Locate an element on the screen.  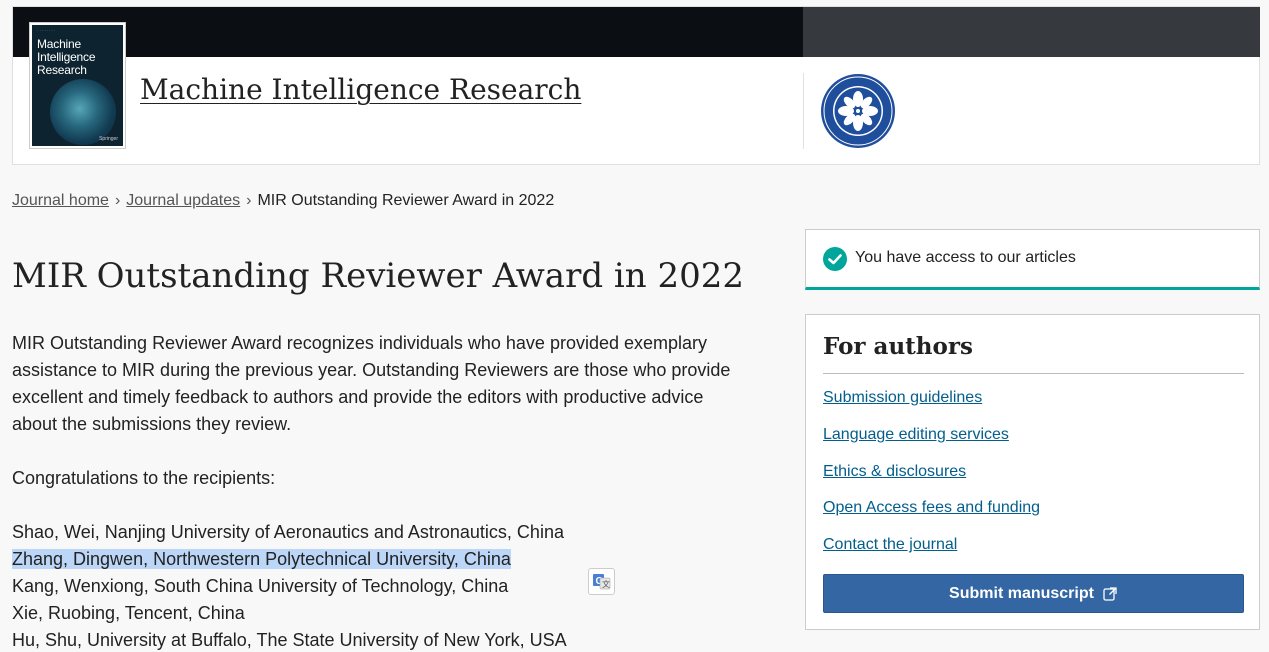
access-notice: You have access to our articles is located at coordinates (1032, 259).